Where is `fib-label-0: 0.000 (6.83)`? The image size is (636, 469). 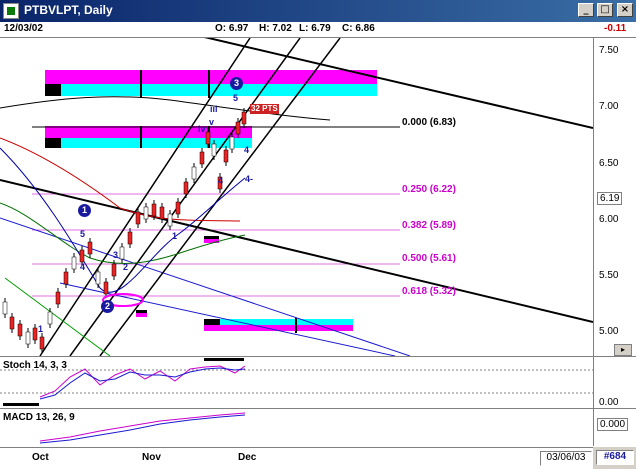 fib-label-0: 0.000 (6.83) is located at coordinates (429, 122).